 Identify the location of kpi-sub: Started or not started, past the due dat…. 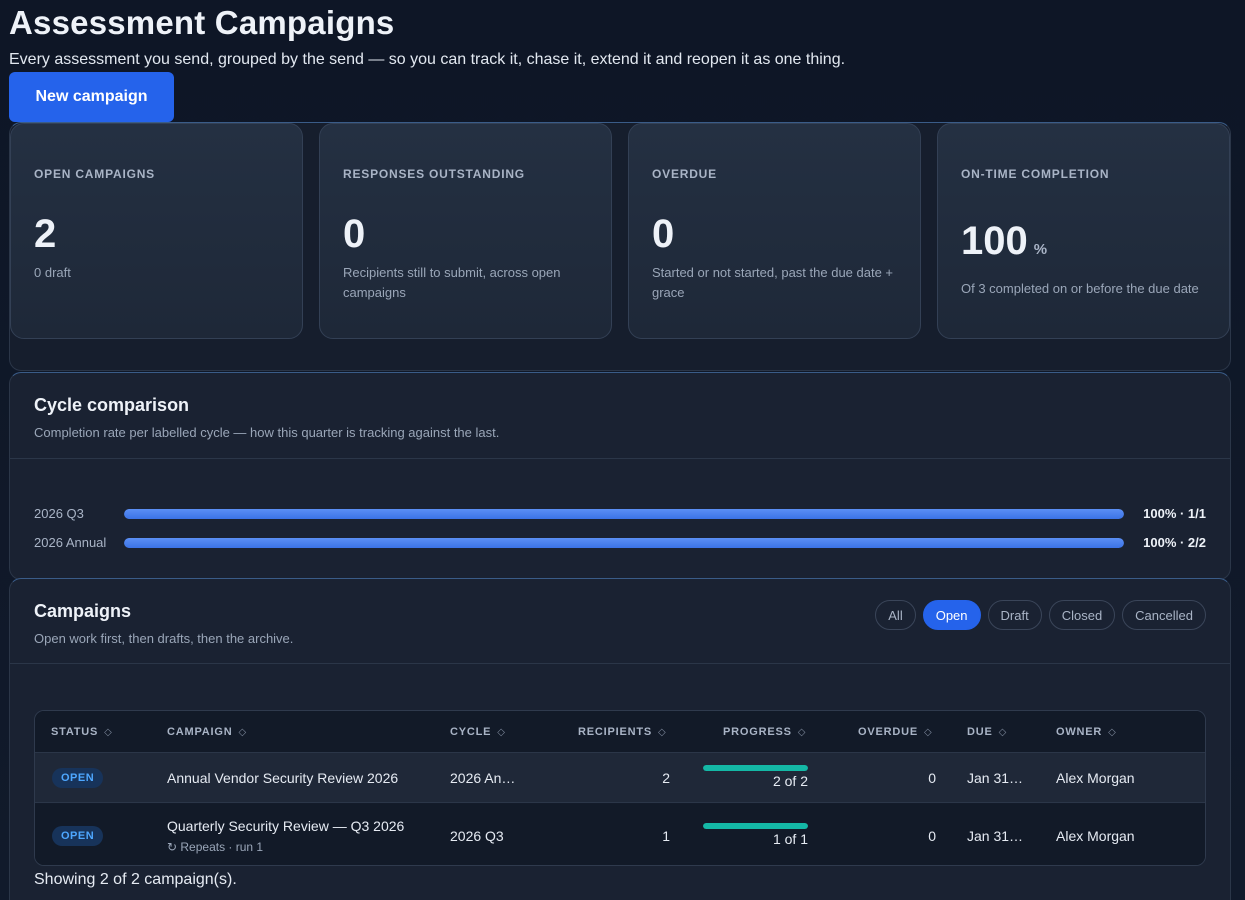
(773, 282).